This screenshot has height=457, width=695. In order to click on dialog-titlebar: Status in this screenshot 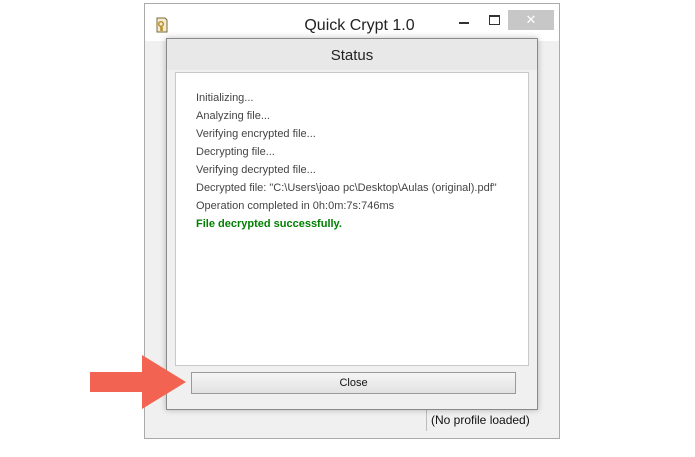, I will do `click(352, 54)`.